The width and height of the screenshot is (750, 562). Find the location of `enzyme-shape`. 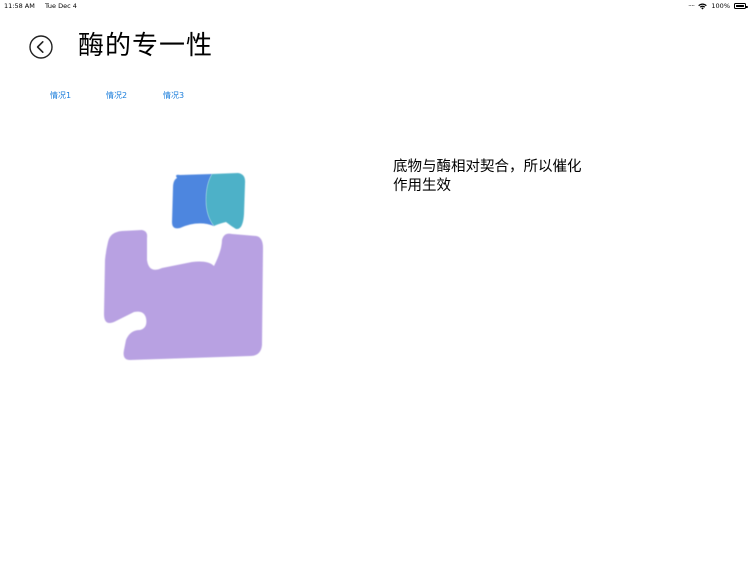

enzyme-shape is located at coordinates (183, 295).